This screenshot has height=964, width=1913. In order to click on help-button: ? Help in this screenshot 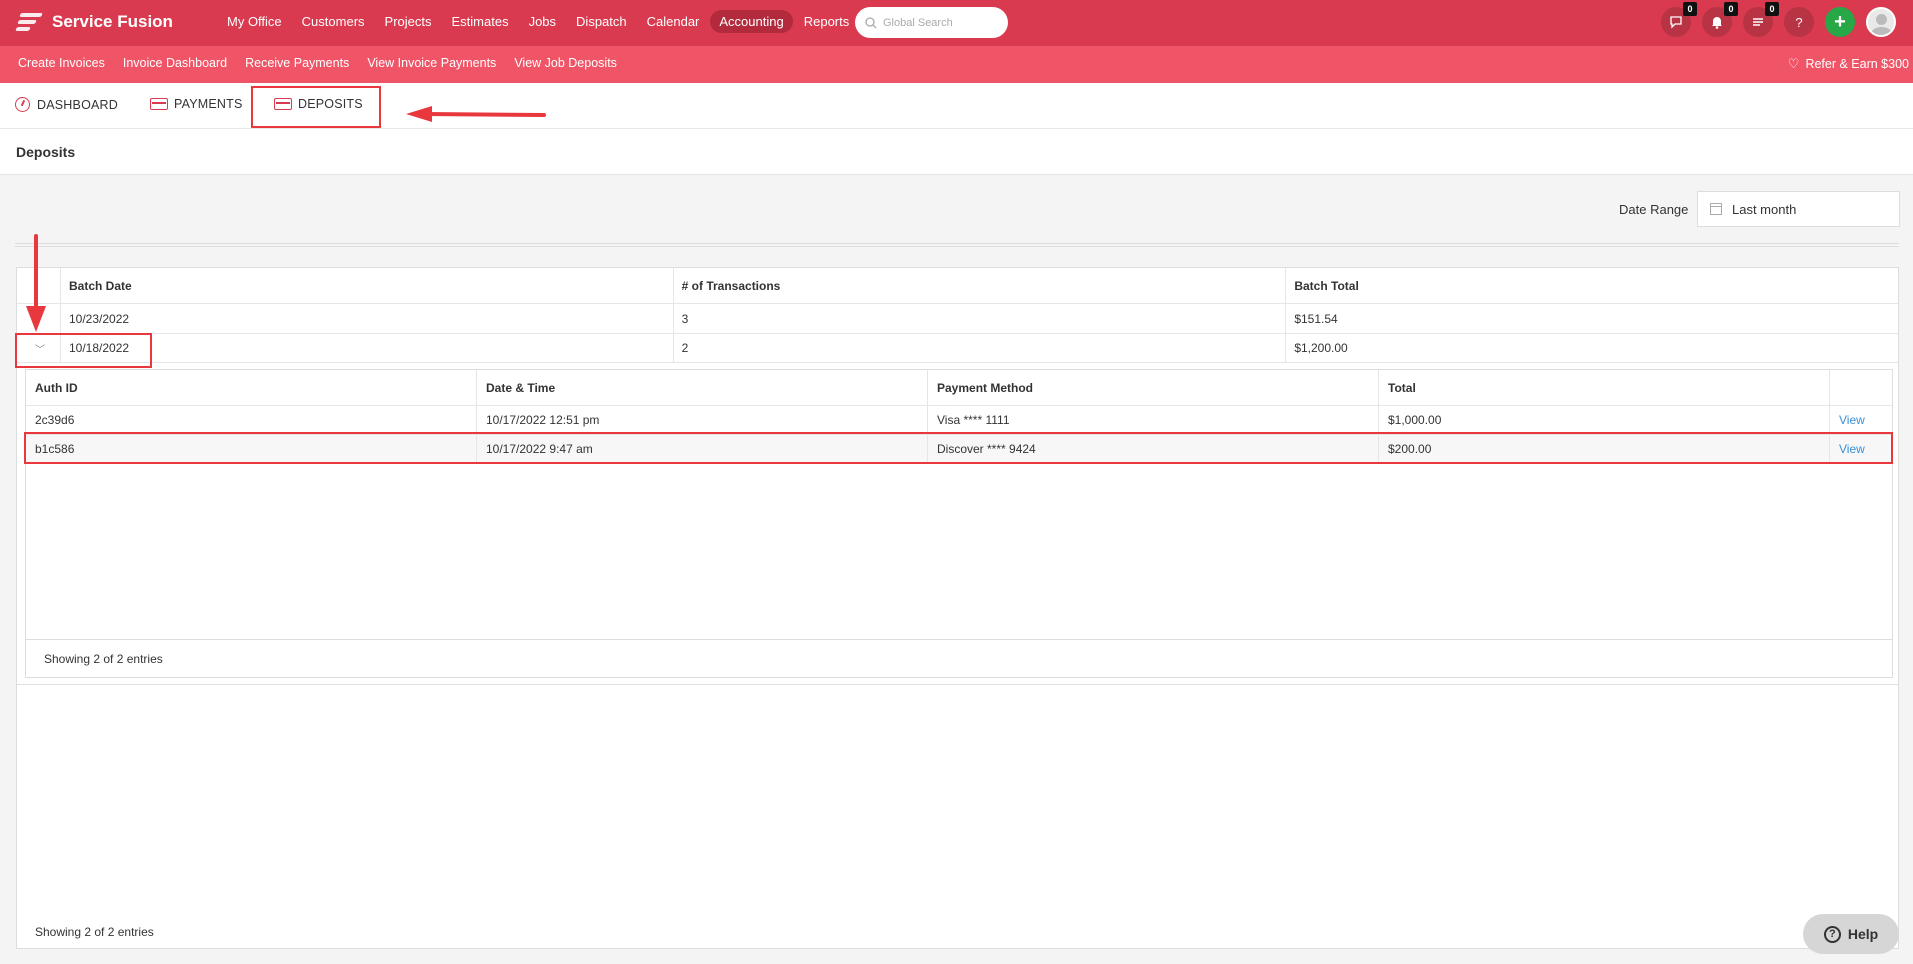, I will do `click(1851, 934)`.